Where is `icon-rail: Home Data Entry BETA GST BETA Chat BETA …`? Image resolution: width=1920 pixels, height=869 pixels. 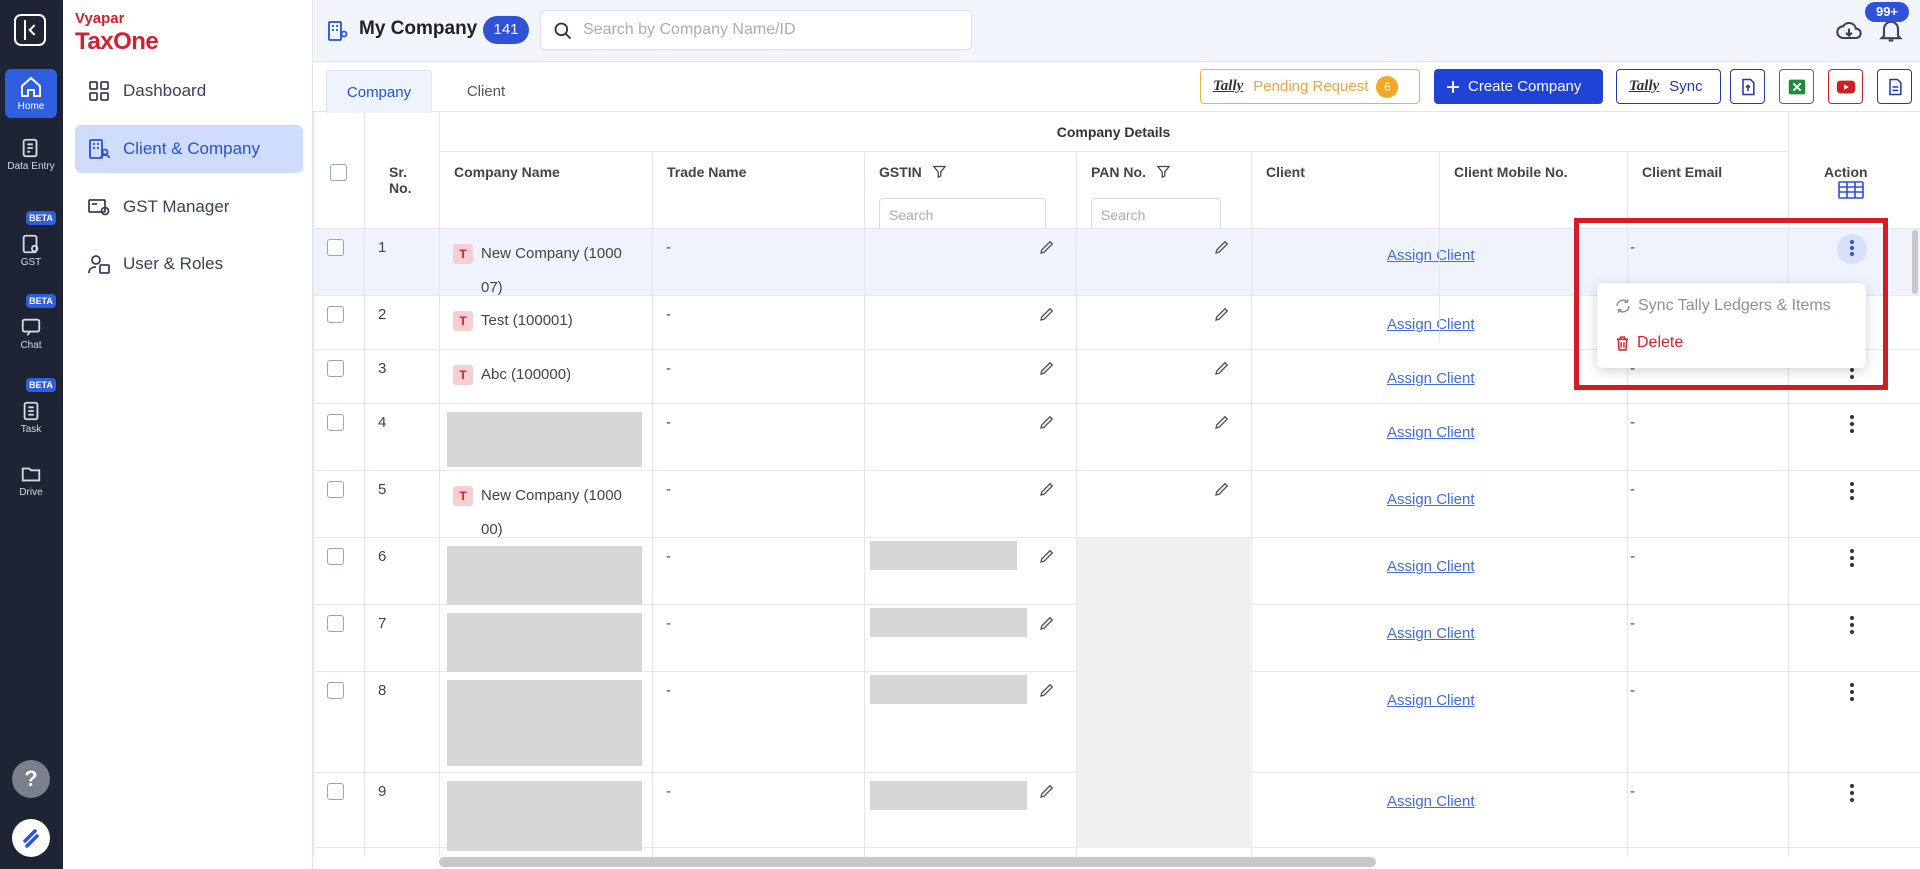
icon-rail: Home Data Entry BETA GST BETA Chat BETA … is located at coordinates (31, 434).